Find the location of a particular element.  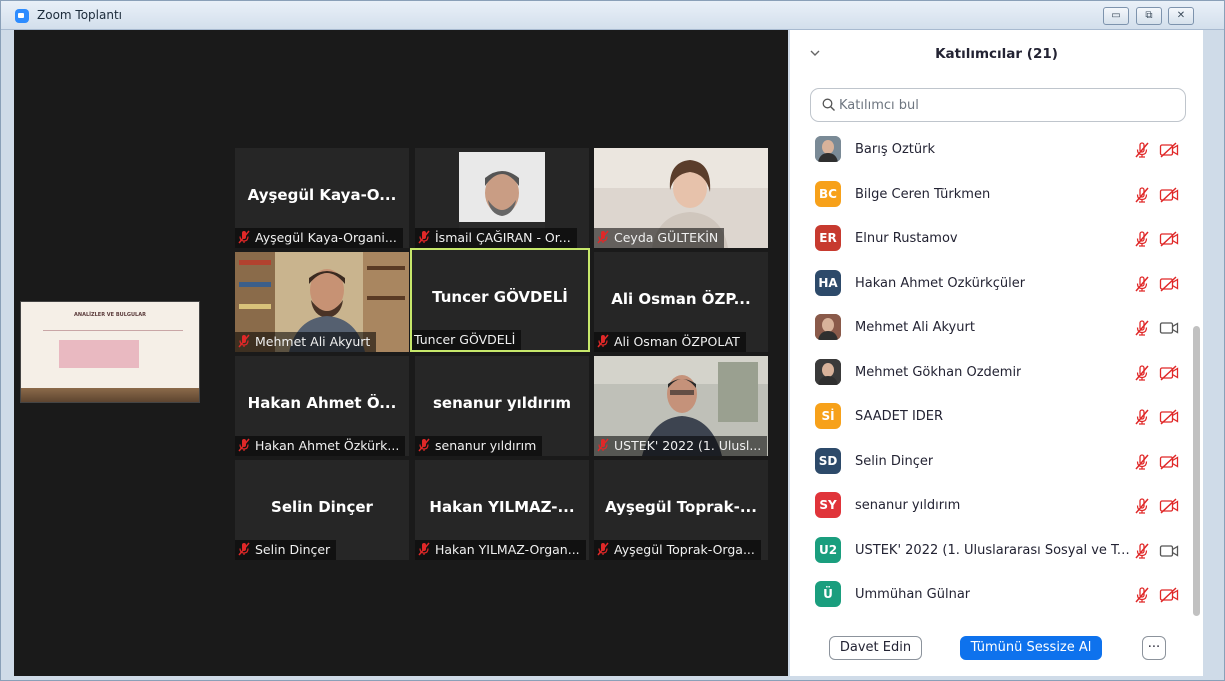

participant-tile: Selin Dinçer Selin Dinçer is located at coordinates (322, 510).